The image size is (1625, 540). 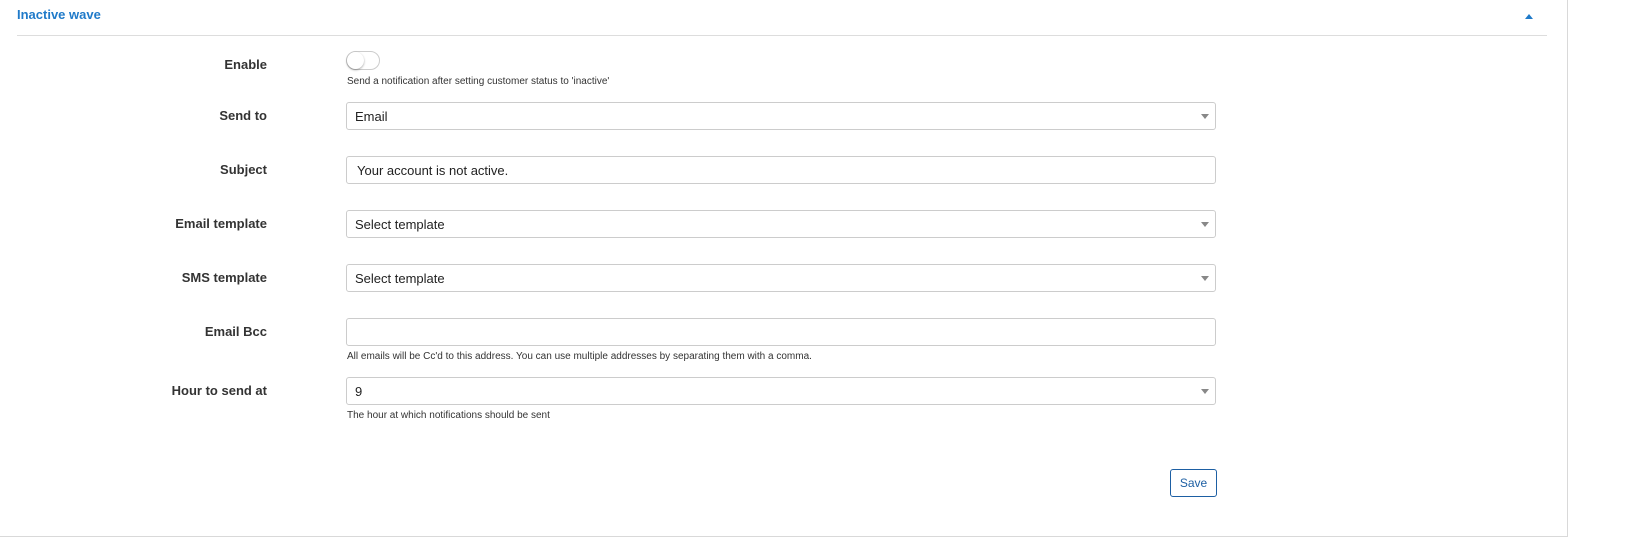 What do you see at coordinates (235, 331) in the screenshot?
I see `email-bcc-label: Email Bcc` at bounding box center [235, 331].